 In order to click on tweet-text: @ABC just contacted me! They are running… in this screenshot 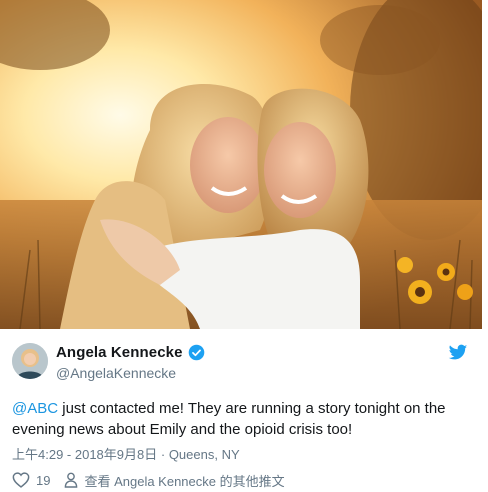, I will do `click(242, 419)`.